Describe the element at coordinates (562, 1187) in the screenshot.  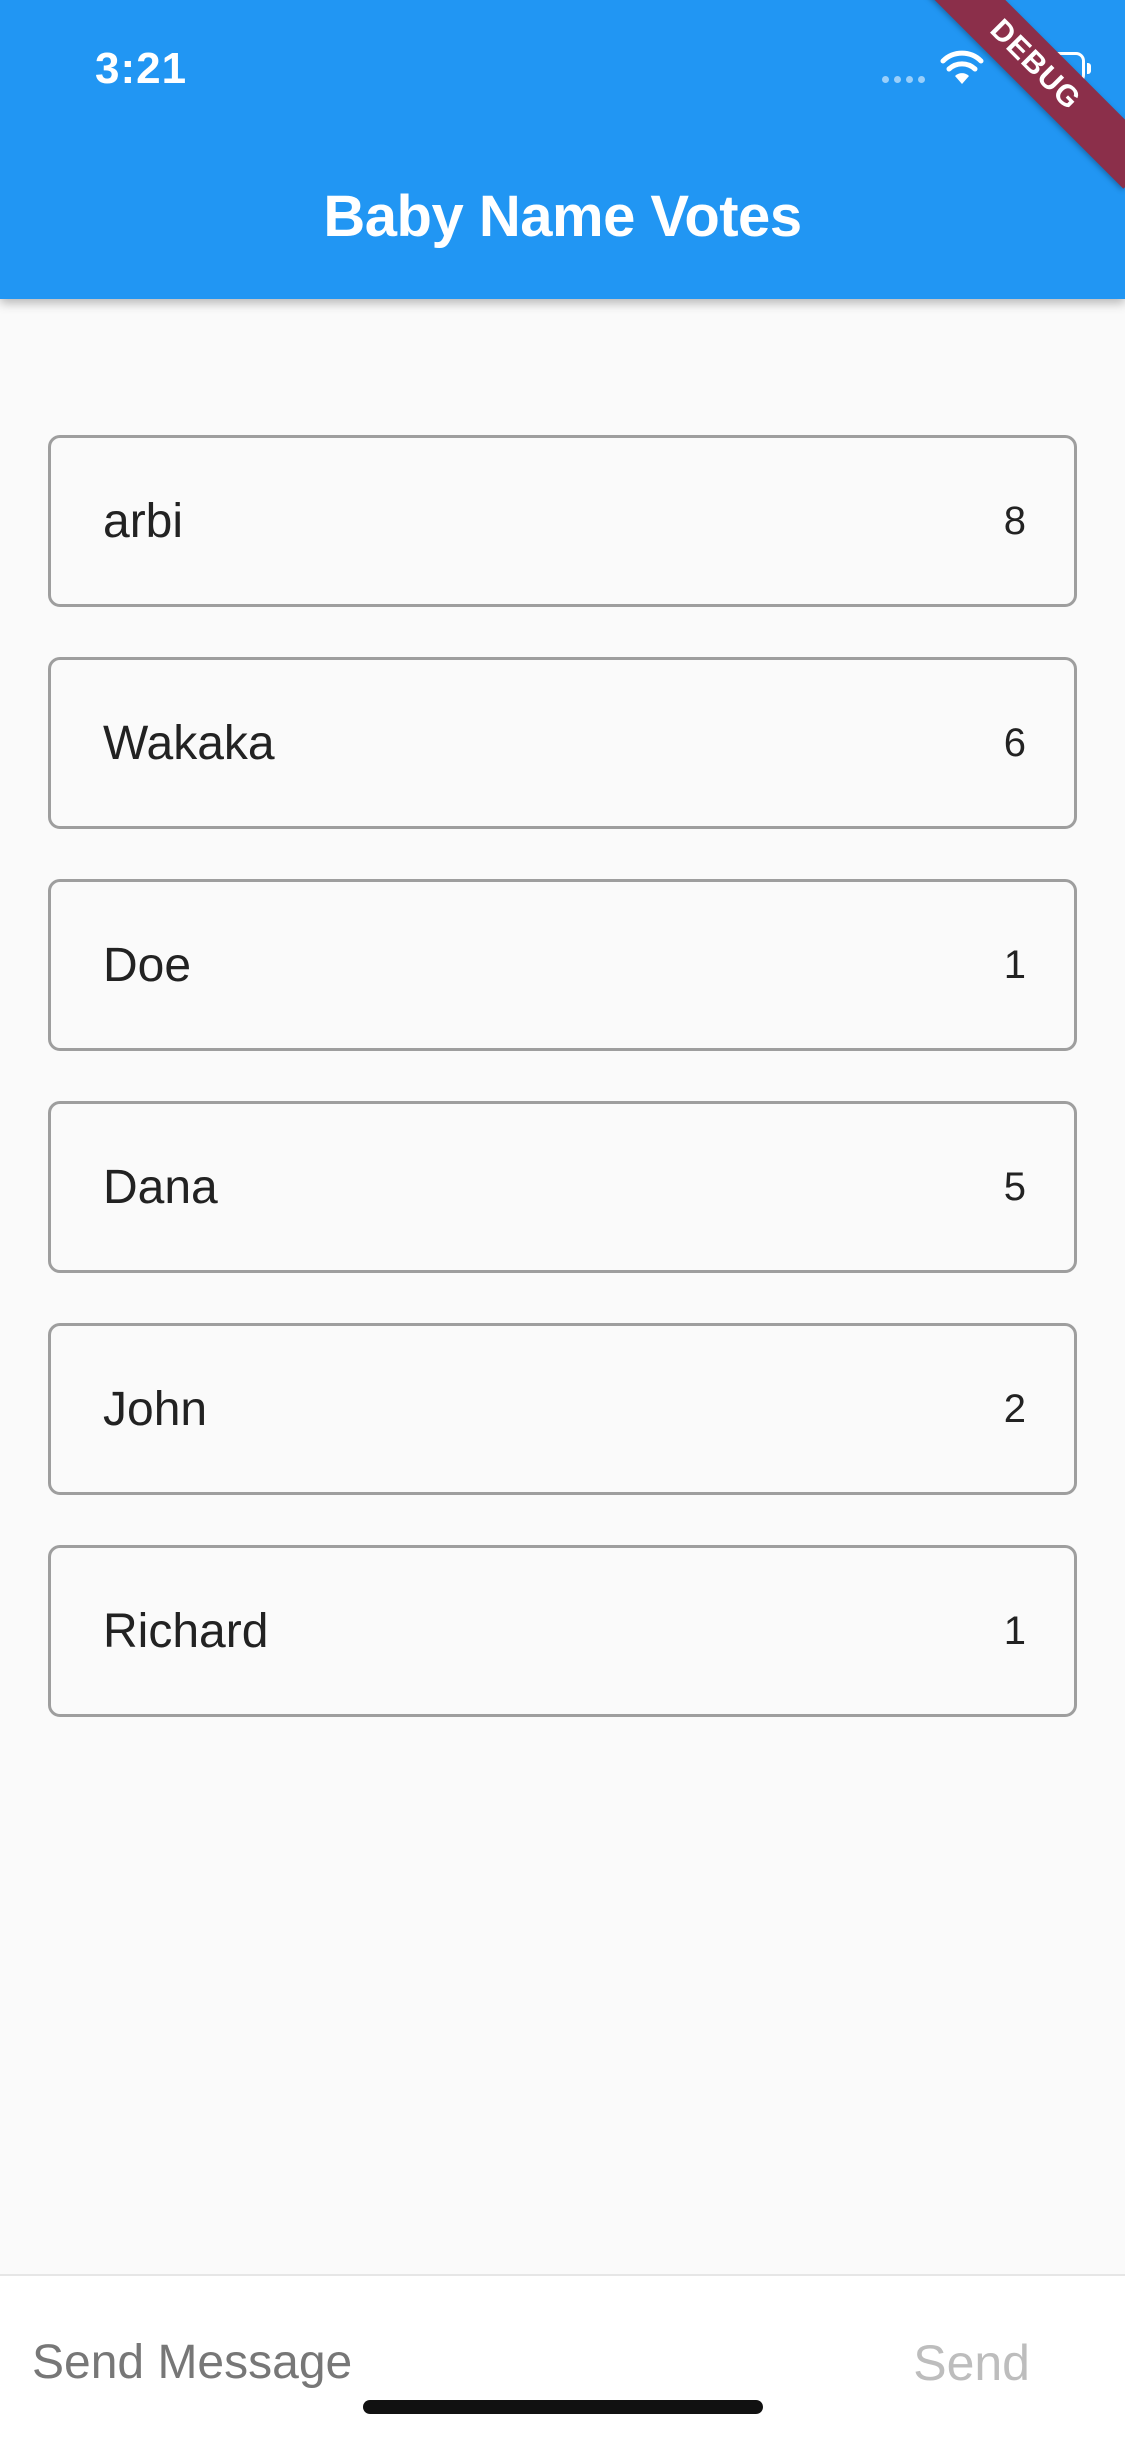
I see `name-card: Dana 5` at that location.